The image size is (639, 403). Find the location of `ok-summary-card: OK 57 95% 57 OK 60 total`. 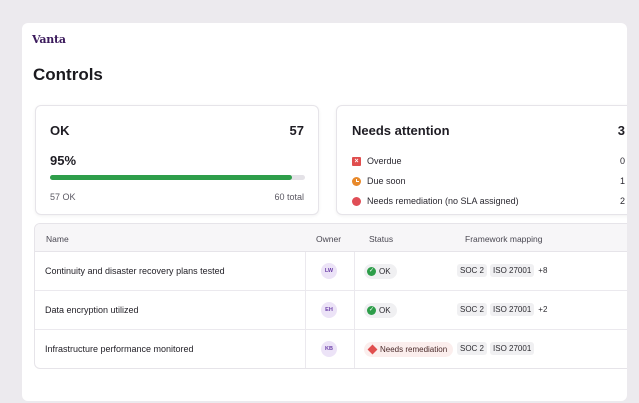

ok-summary-card: OK 57 95% 57 OK 60 total is located at coordinates (177, 160).